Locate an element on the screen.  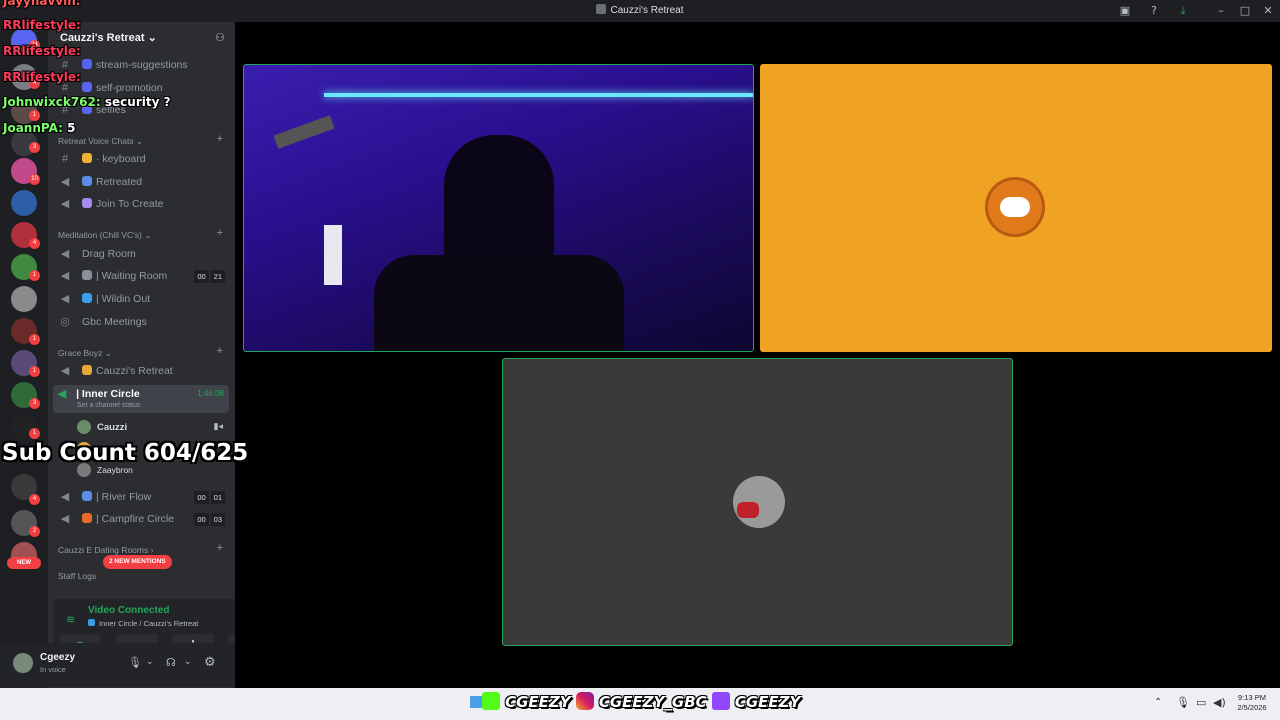
server-header: Cauzzi's Retreat ⌄ is located at coordinates (108, 37).